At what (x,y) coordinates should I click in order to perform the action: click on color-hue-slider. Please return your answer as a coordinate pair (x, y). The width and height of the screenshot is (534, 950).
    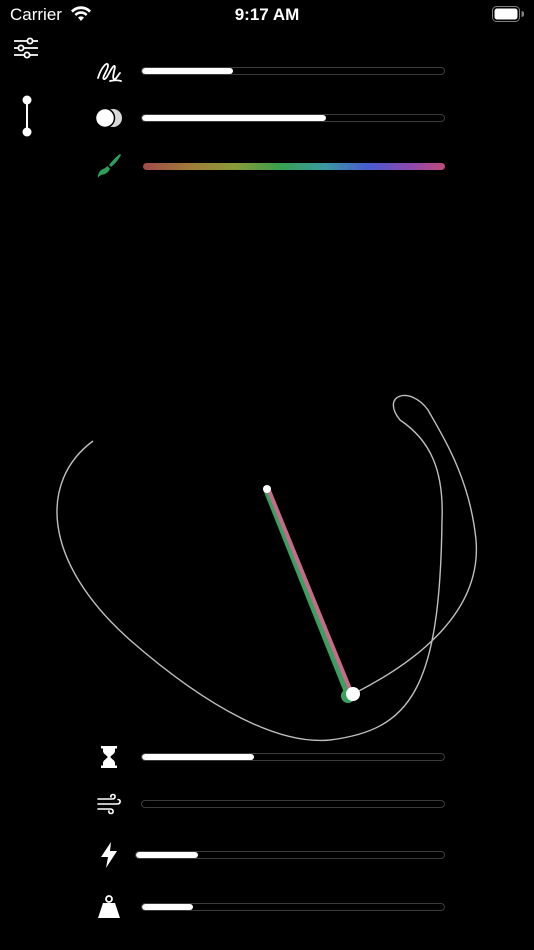
    Looking at the image, I should click on (294, 166).